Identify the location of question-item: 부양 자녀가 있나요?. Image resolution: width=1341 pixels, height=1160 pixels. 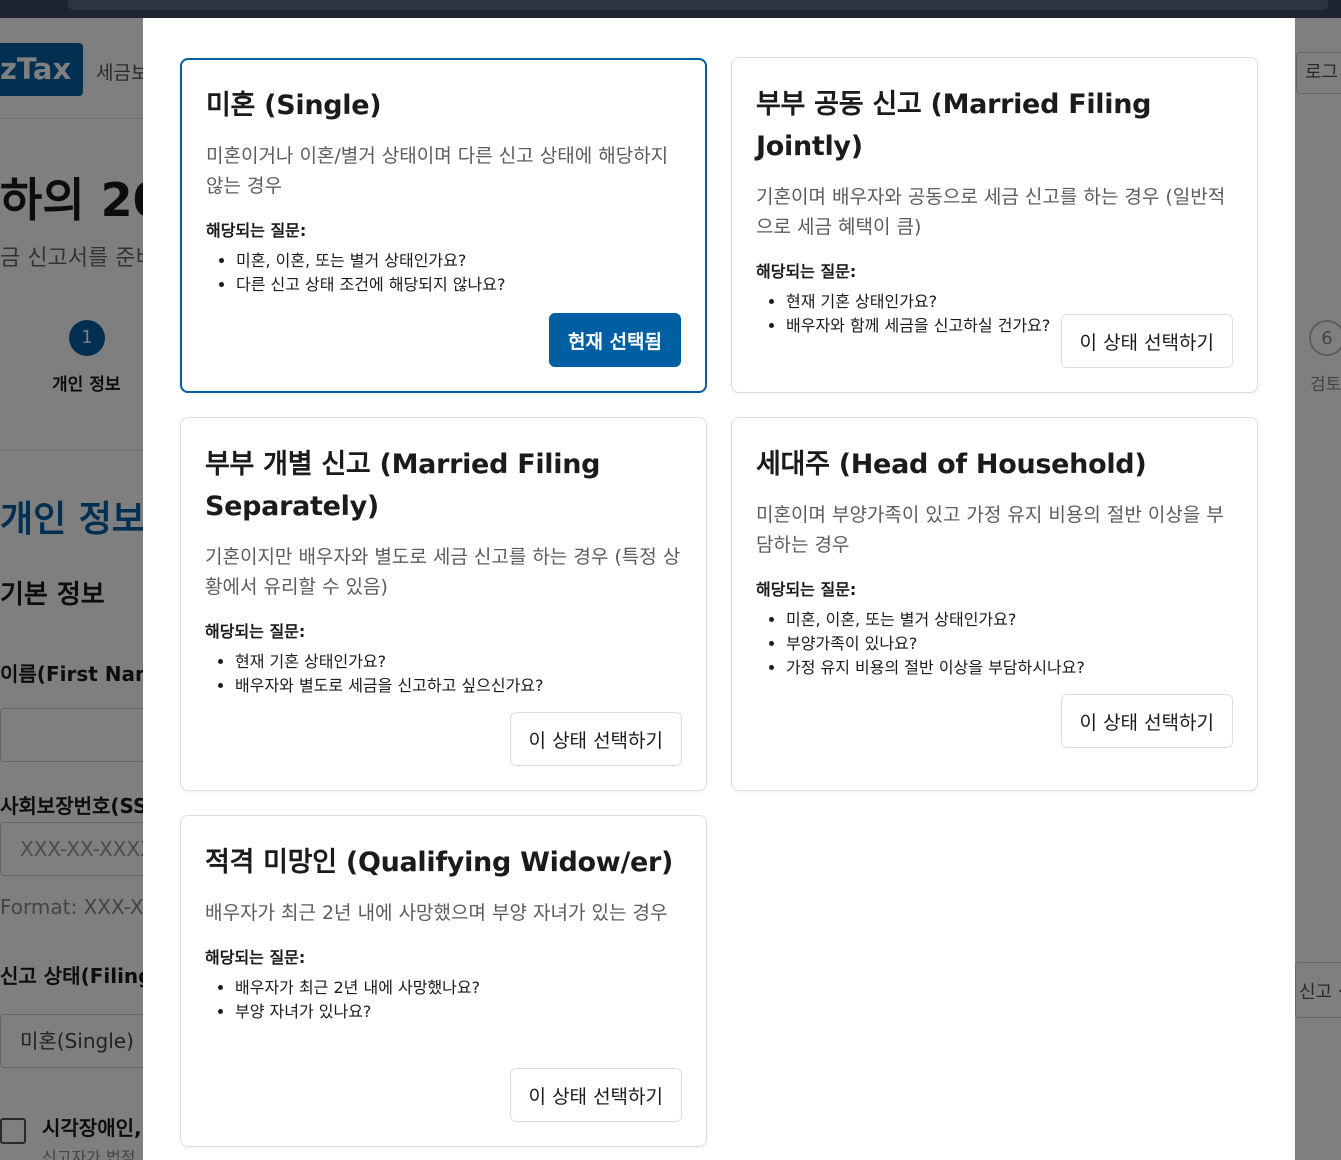
(458, 1012).